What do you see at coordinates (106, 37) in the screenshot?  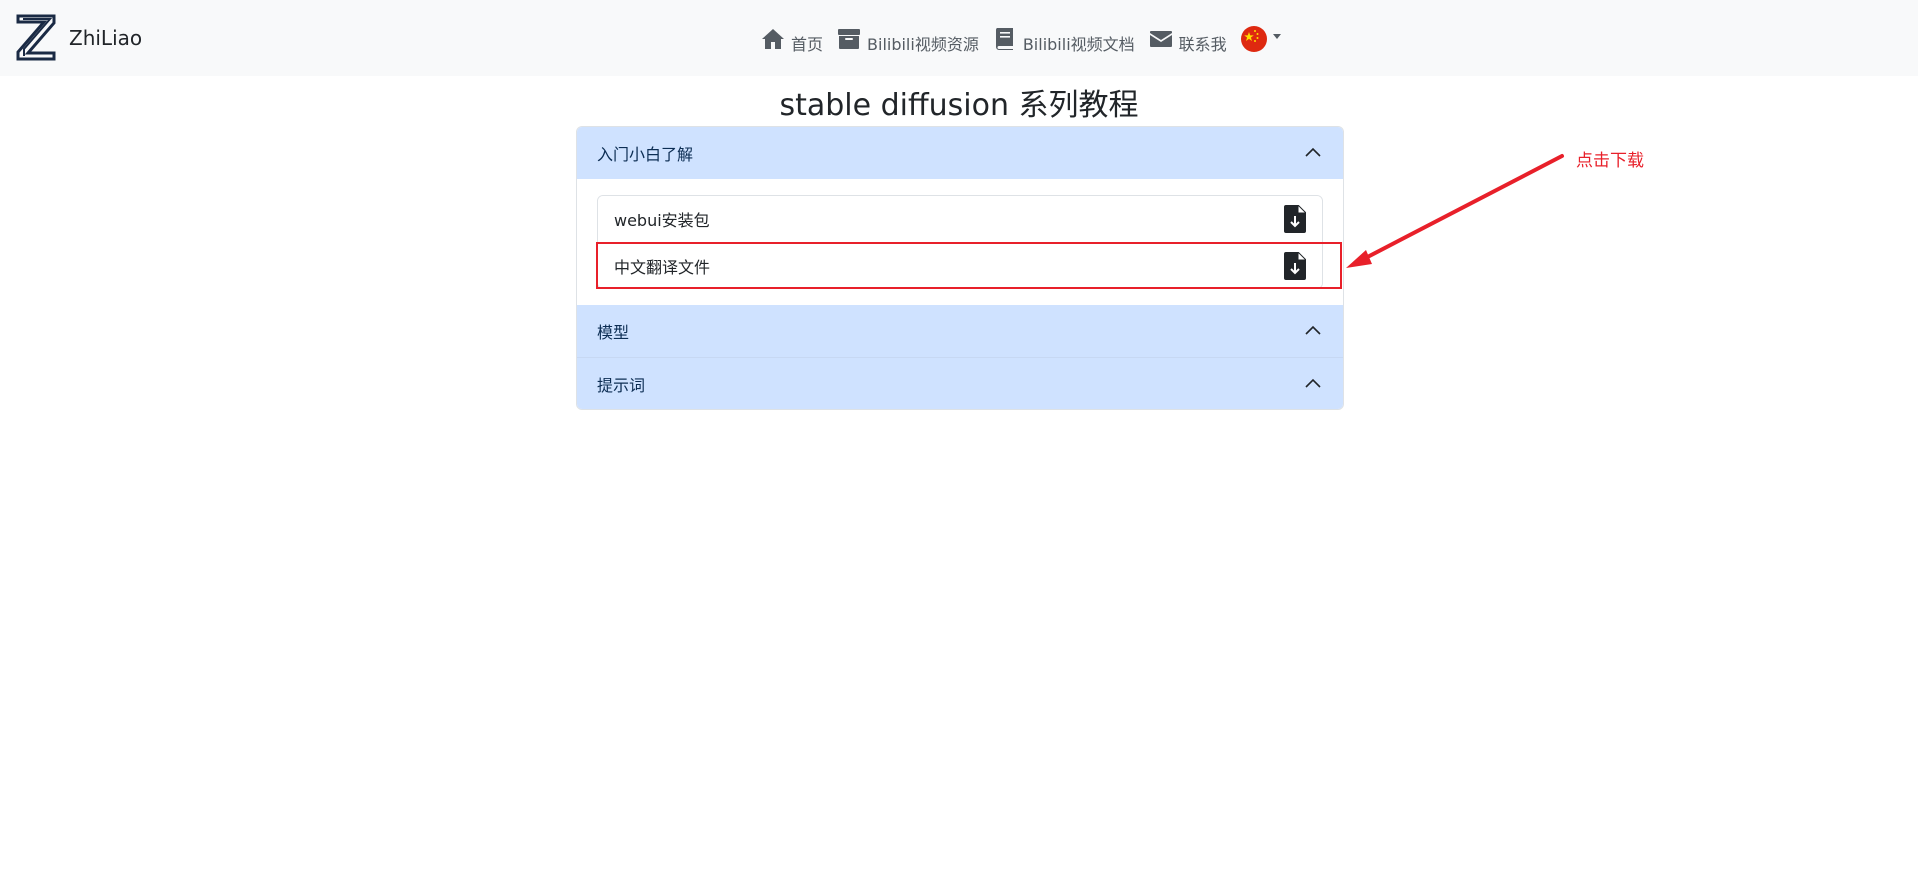 I see `brand-name: ZhiLiao` at bounding box center [106, 37].